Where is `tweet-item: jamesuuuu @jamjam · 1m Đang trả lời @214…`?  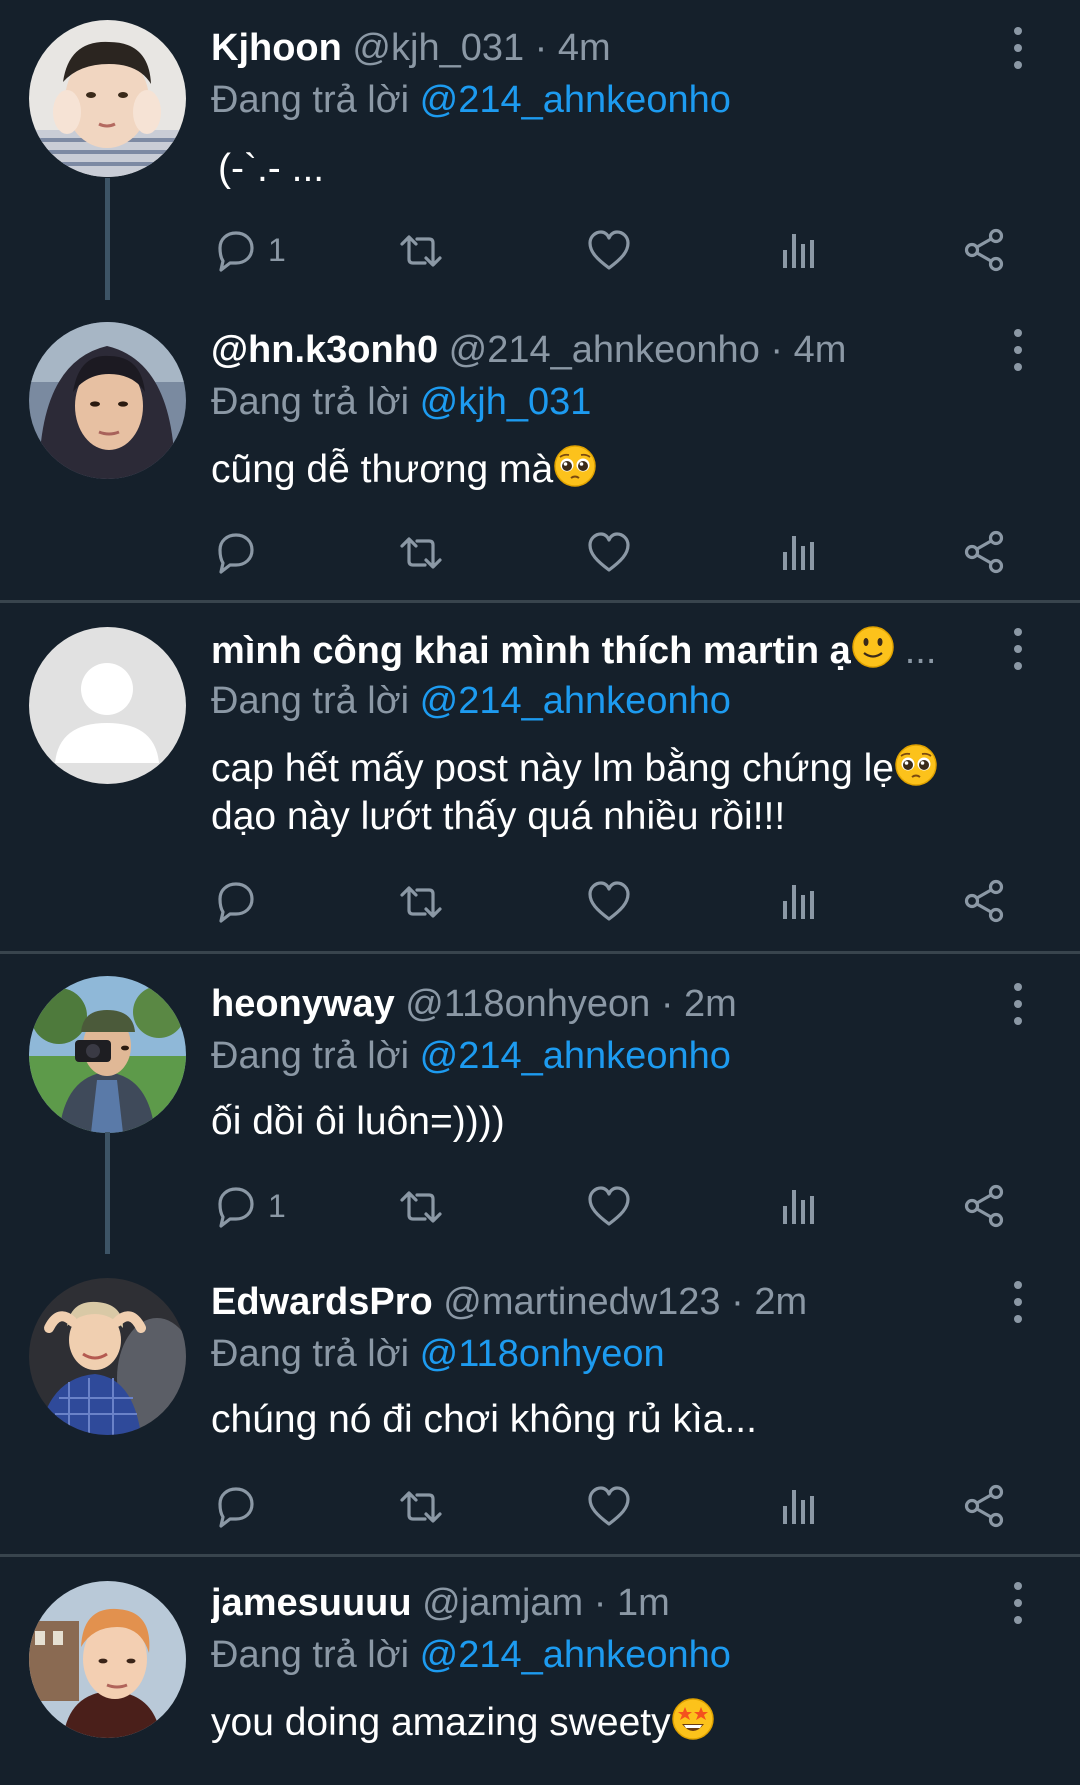 tweet-item: jamesuuuu @jamjam · 1m Đang trả lời @214… is located at coordinates (540, 1671).